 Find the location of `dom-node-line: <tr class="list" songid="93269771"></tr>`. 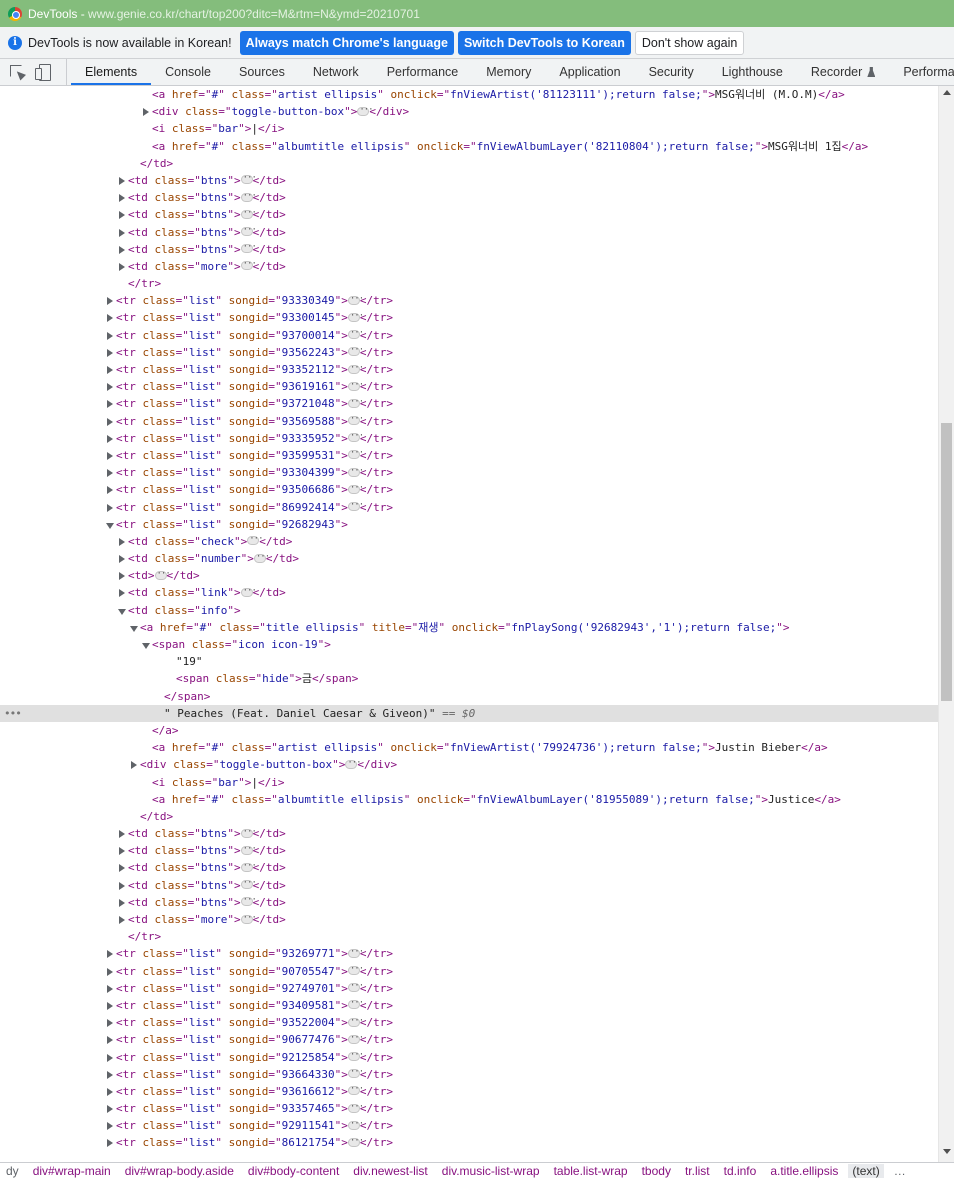

dom-node-line: <tr class="list" songid="93269771"></tr> is located at coordinates (469, 953).